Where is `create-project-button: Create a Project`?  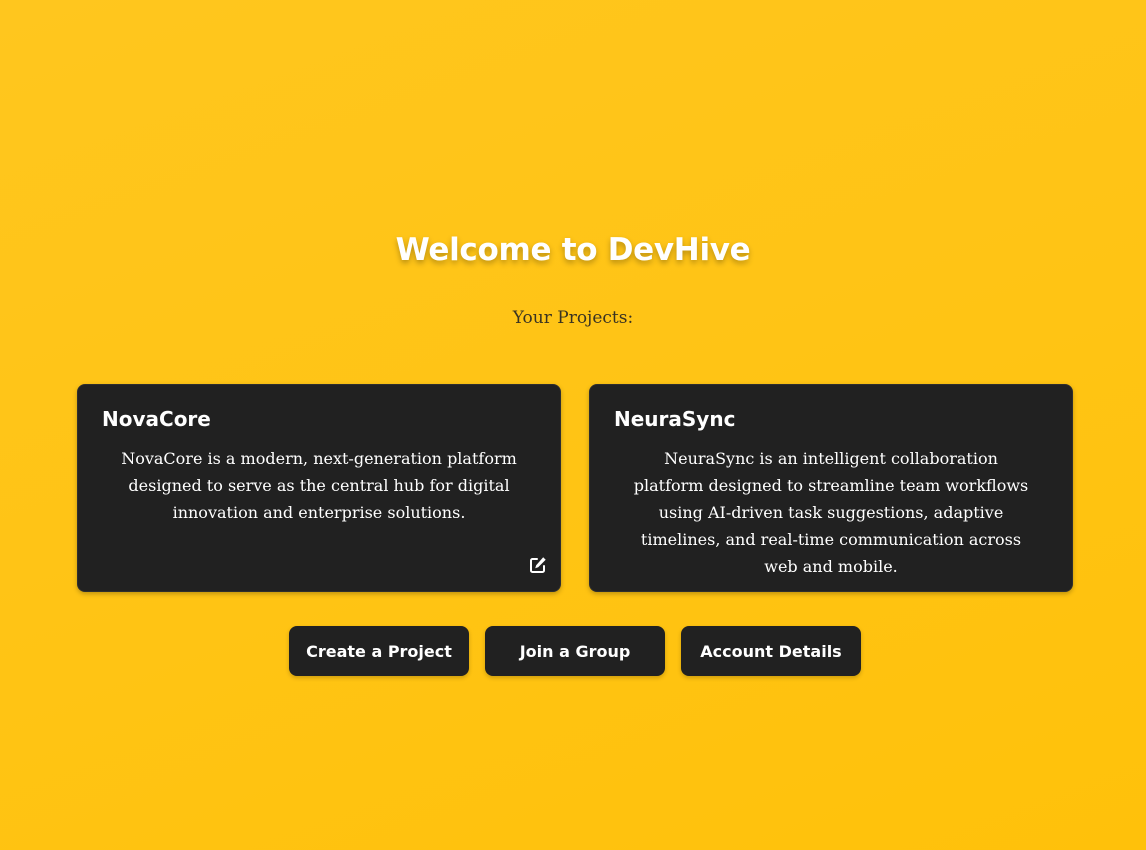 create-project-button: Create a Project is located at coordinates (379, 651).